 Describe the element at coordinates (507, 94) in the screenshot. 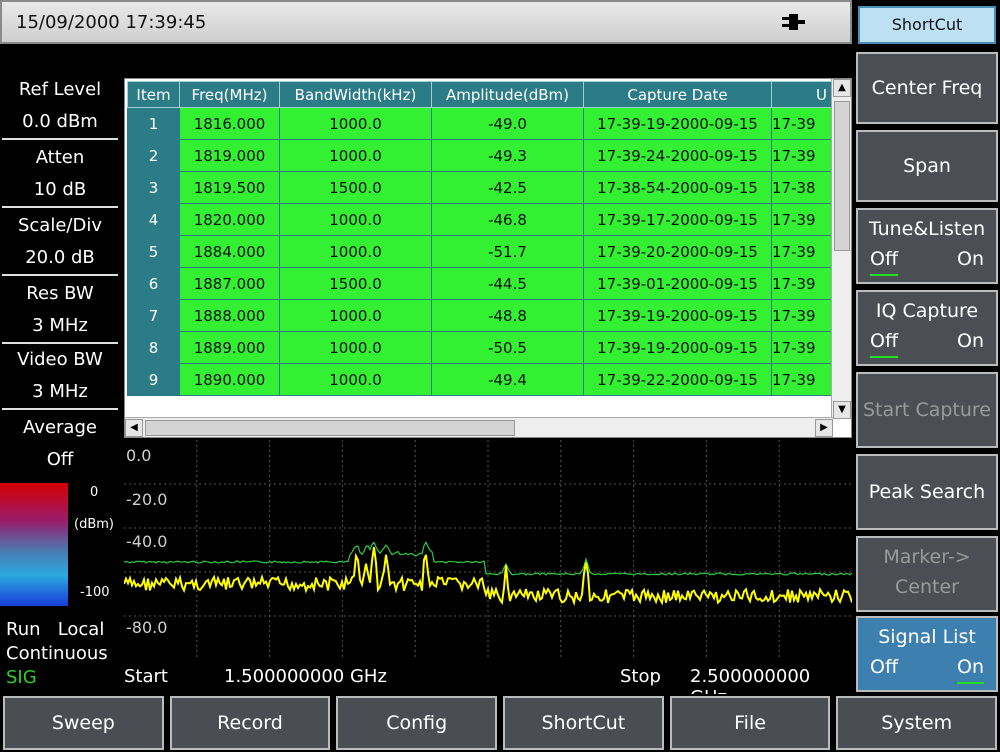

I see `col-amplitude: Amplitude(dBm)` at that location.